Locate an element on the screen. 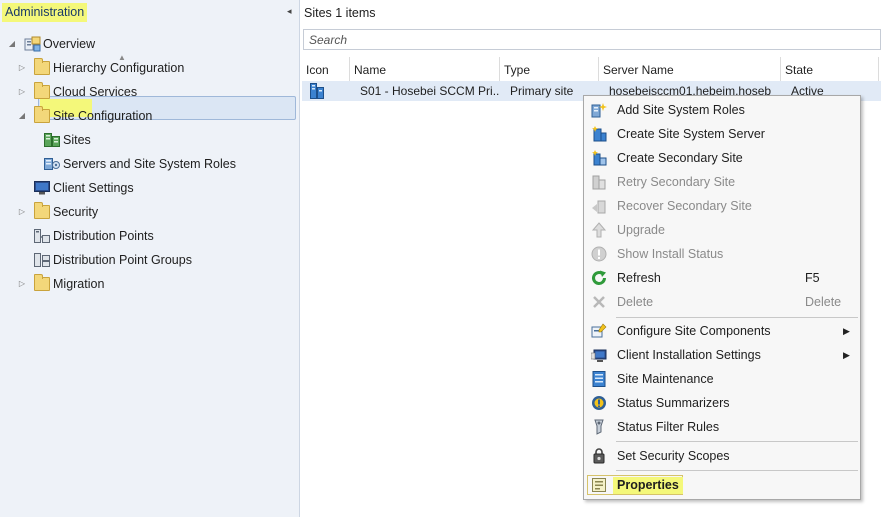 The width and height of the screenshot is (881, 517). tree-item-migration: ▷ Migration is located at coordinates (150, 284).